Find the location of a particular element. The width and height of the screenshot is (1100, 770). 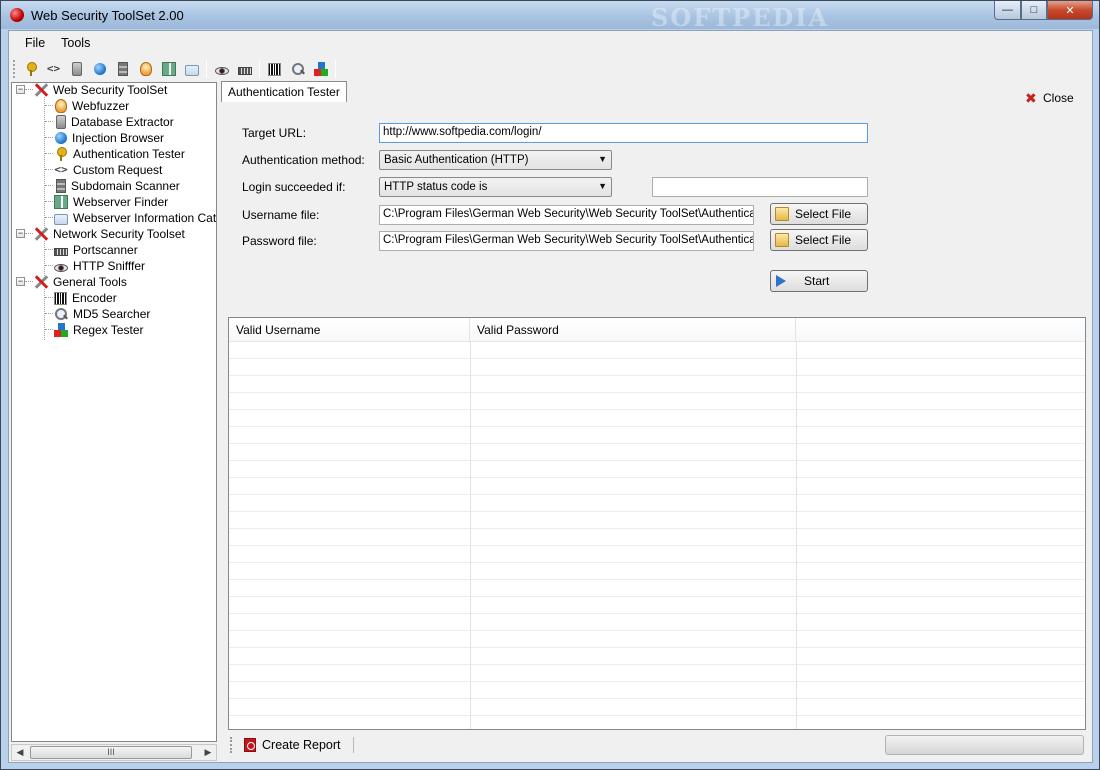

tree-item-label: Webfuzzer is located at coordinates (101, 106).